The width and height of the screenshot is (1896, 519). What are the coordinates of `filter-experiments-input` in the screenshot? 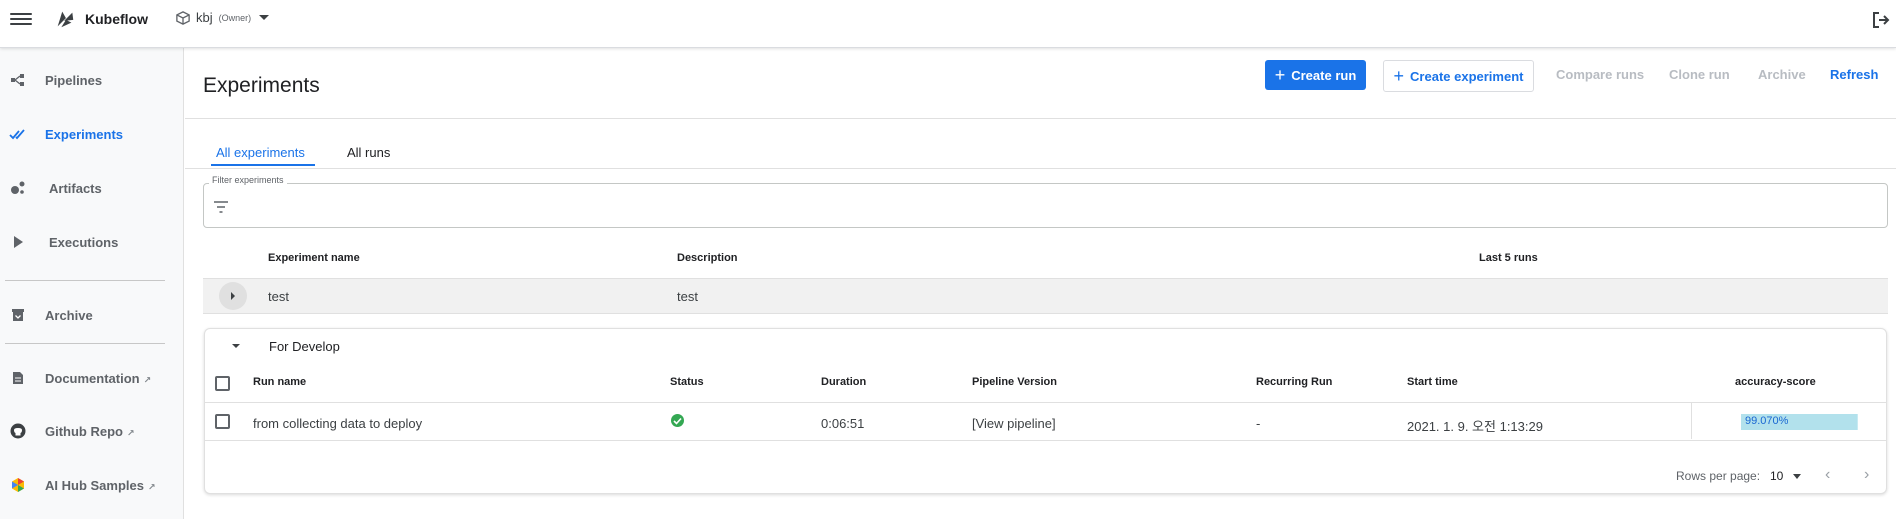 It's located at (1055, 207).